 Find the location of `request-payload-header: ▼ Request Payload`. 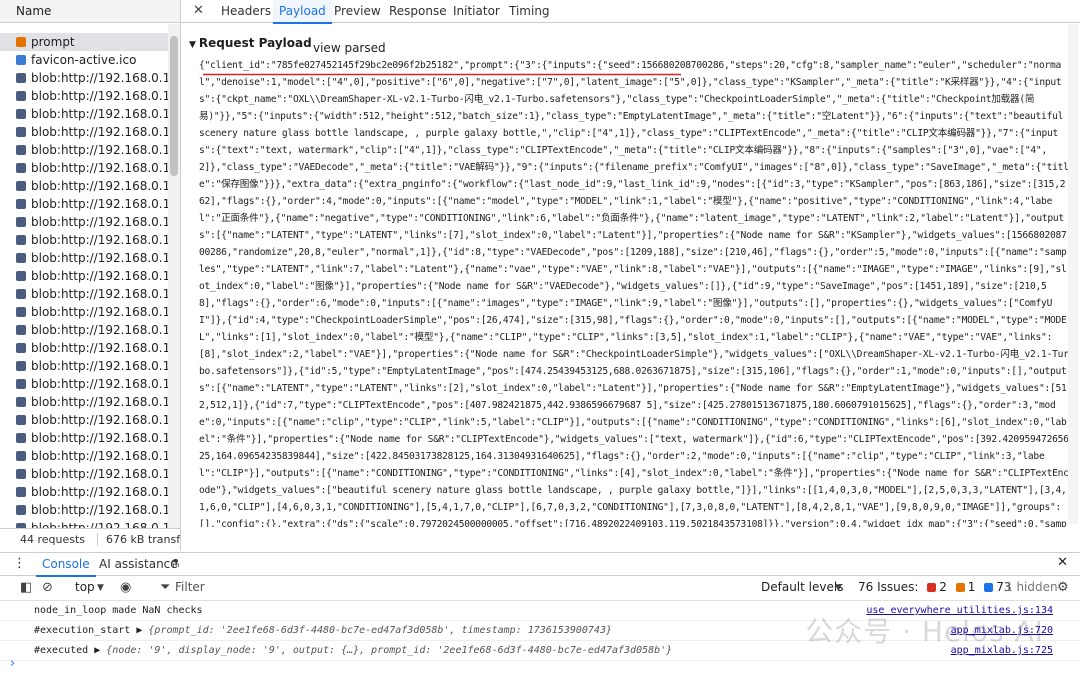

request-payload-header: ▼ Request Payload is located at coordinates (250, 43).